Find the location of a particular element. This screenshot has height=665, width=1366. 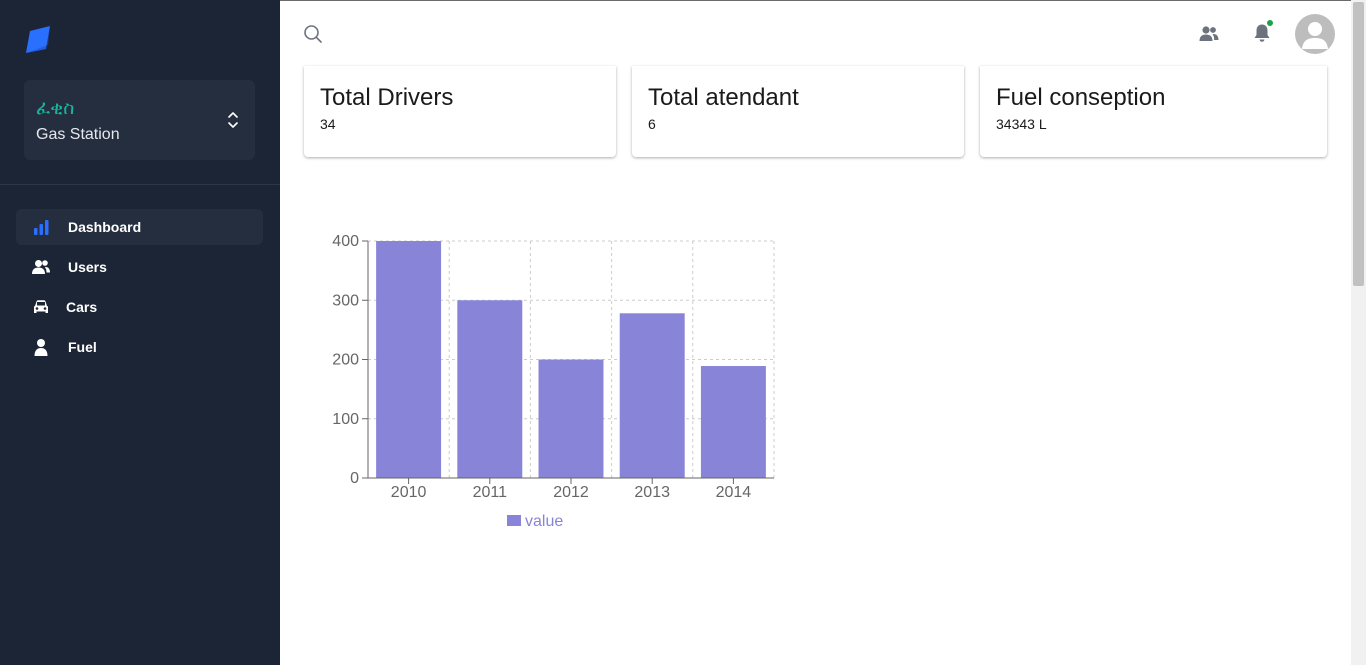

org-subtitle: Gas Station is located at coordinates (78, 134).